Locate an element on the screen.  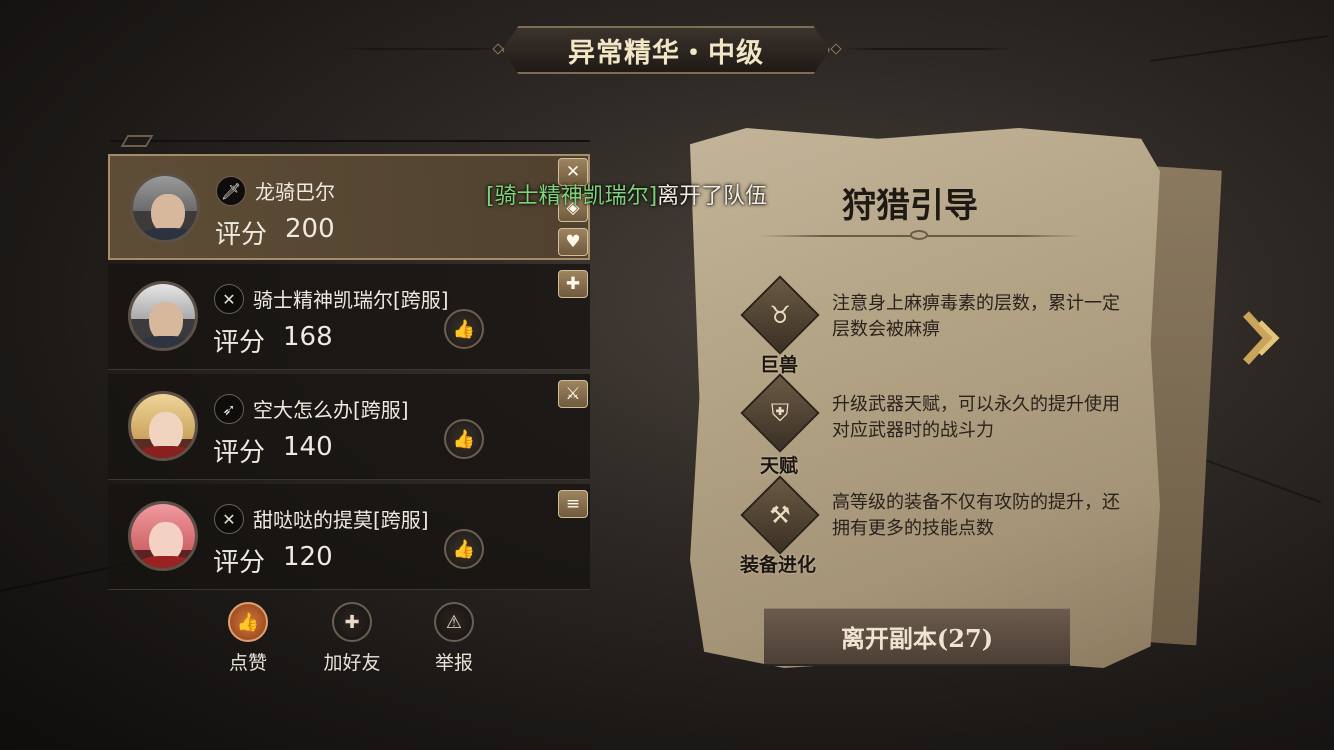
title-bar: 异常精华・中级 is located at coordinates (667, 50).